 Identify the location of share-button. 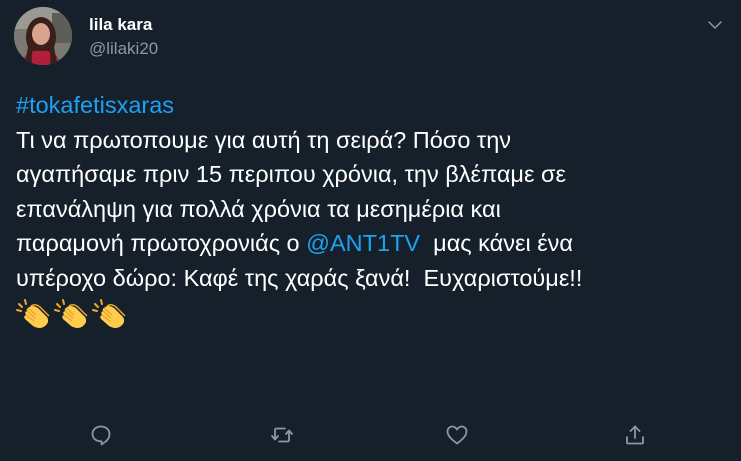
(635, 435).